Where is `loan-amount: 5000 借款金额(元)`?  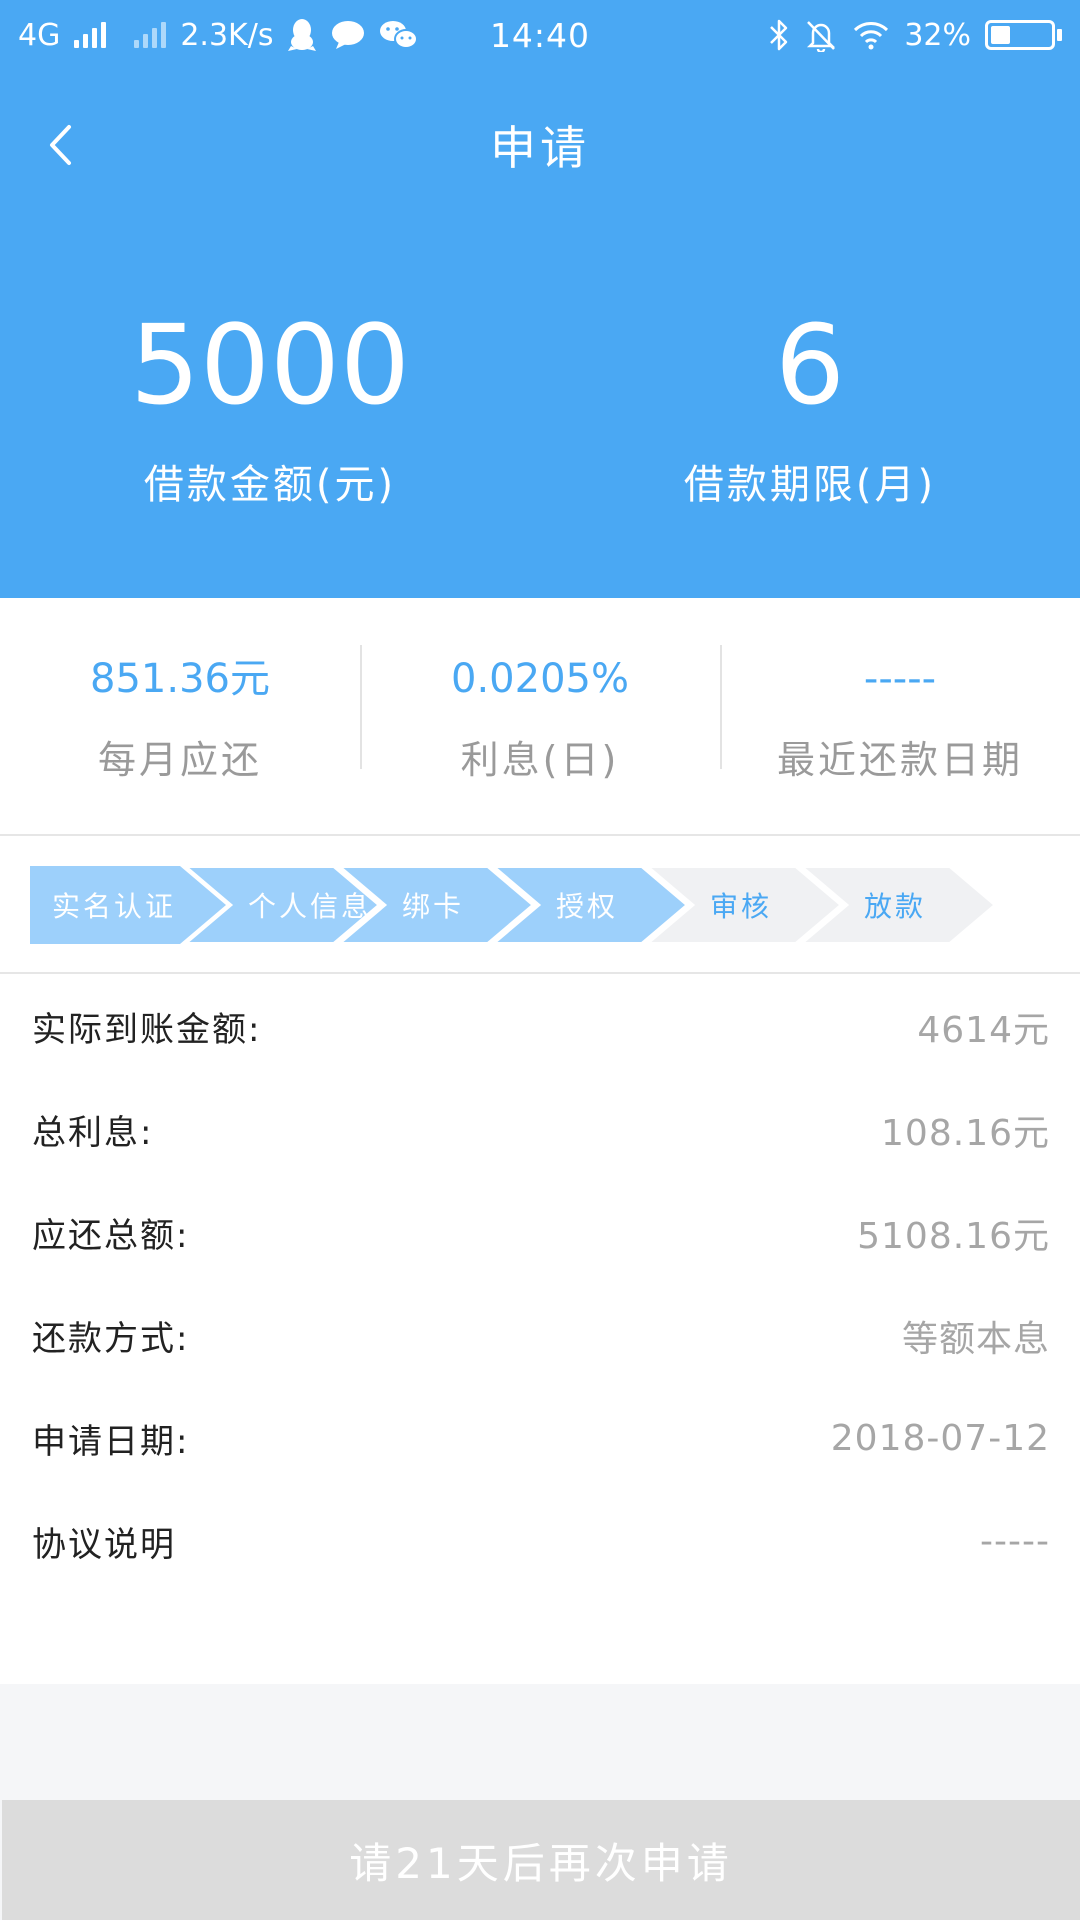
loan-amount: 5000 借款金额(元) is located at coordinates (270, 405).